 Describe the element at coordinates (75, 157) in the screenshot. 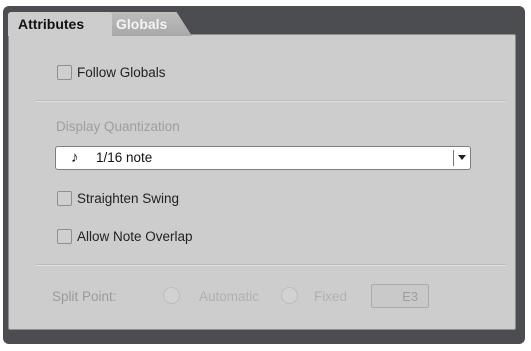

I see `sixteenth-note-icon: ♪` at that location.